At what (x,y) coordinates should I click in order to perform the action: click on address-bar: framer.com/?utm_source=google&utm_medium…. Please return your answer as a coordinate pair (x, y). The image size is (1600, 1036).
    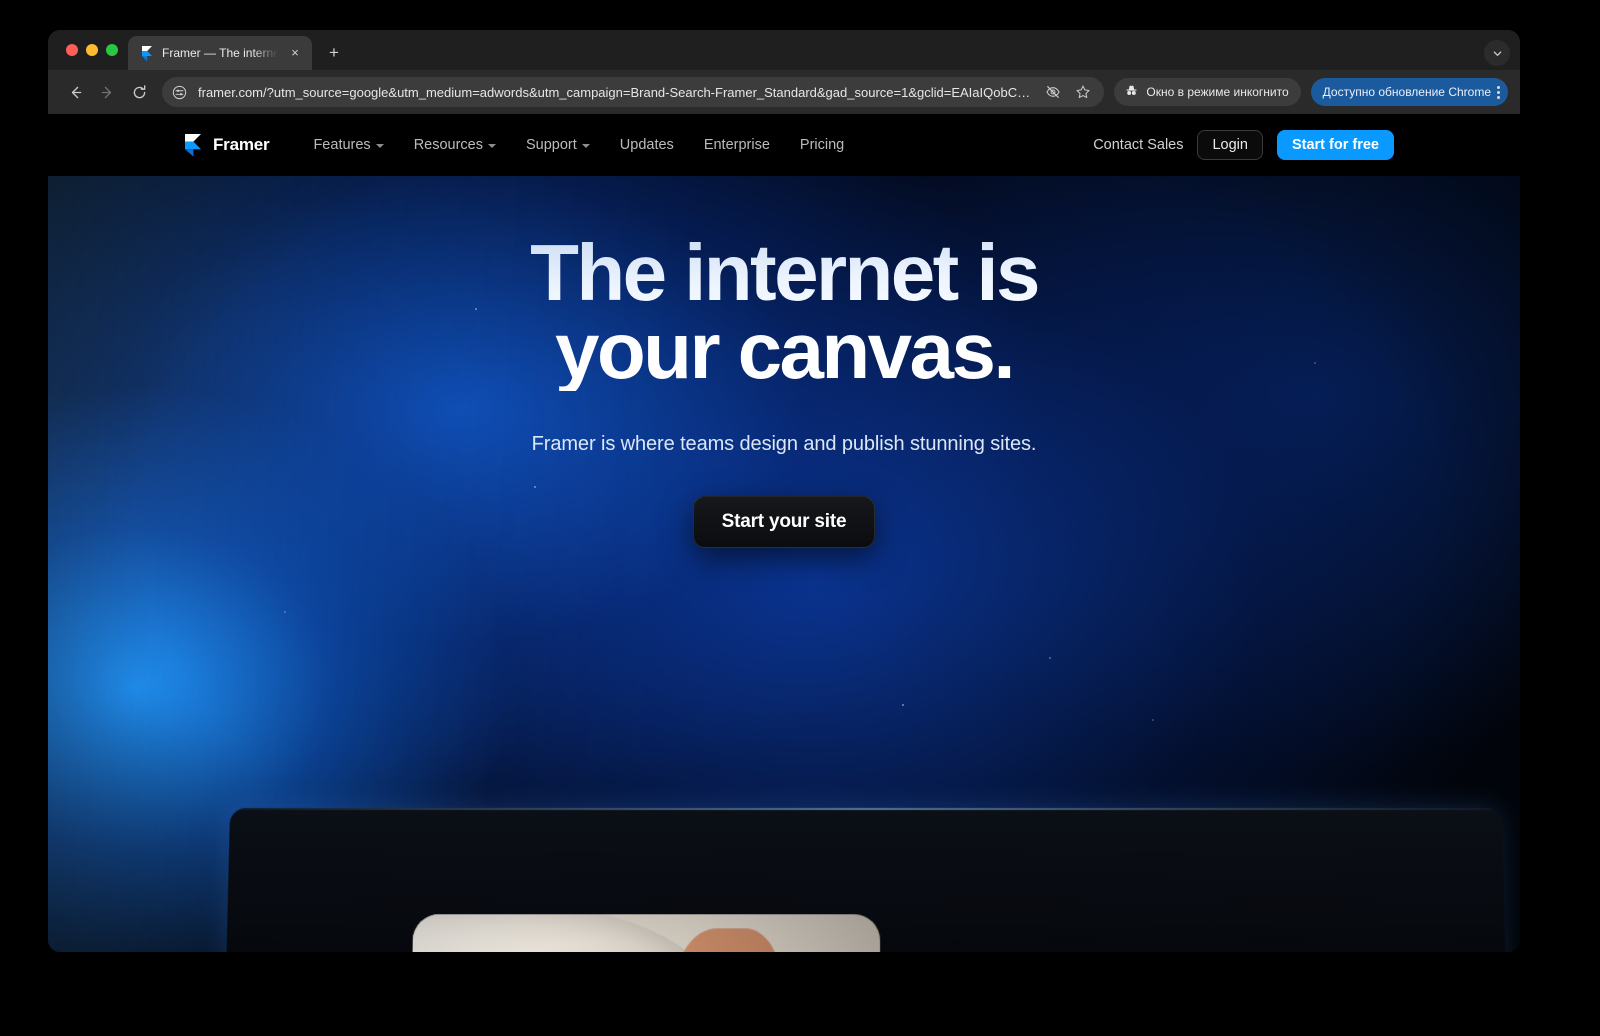
    Looking at the image, I should click on (633, 92).